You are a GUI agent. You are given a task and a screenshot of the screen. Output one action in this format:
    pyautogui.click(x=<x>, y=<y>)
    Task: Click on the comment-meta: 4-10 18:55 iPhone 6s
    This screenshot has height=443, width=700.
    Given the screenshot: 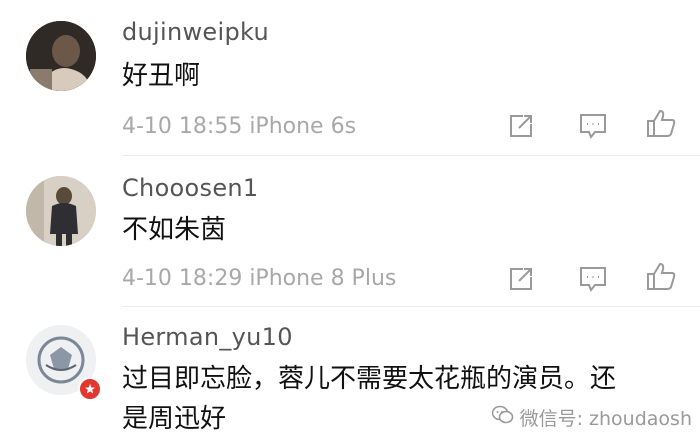 What is the action you would take?
    pyautogui.click(x=239, y=126)
    